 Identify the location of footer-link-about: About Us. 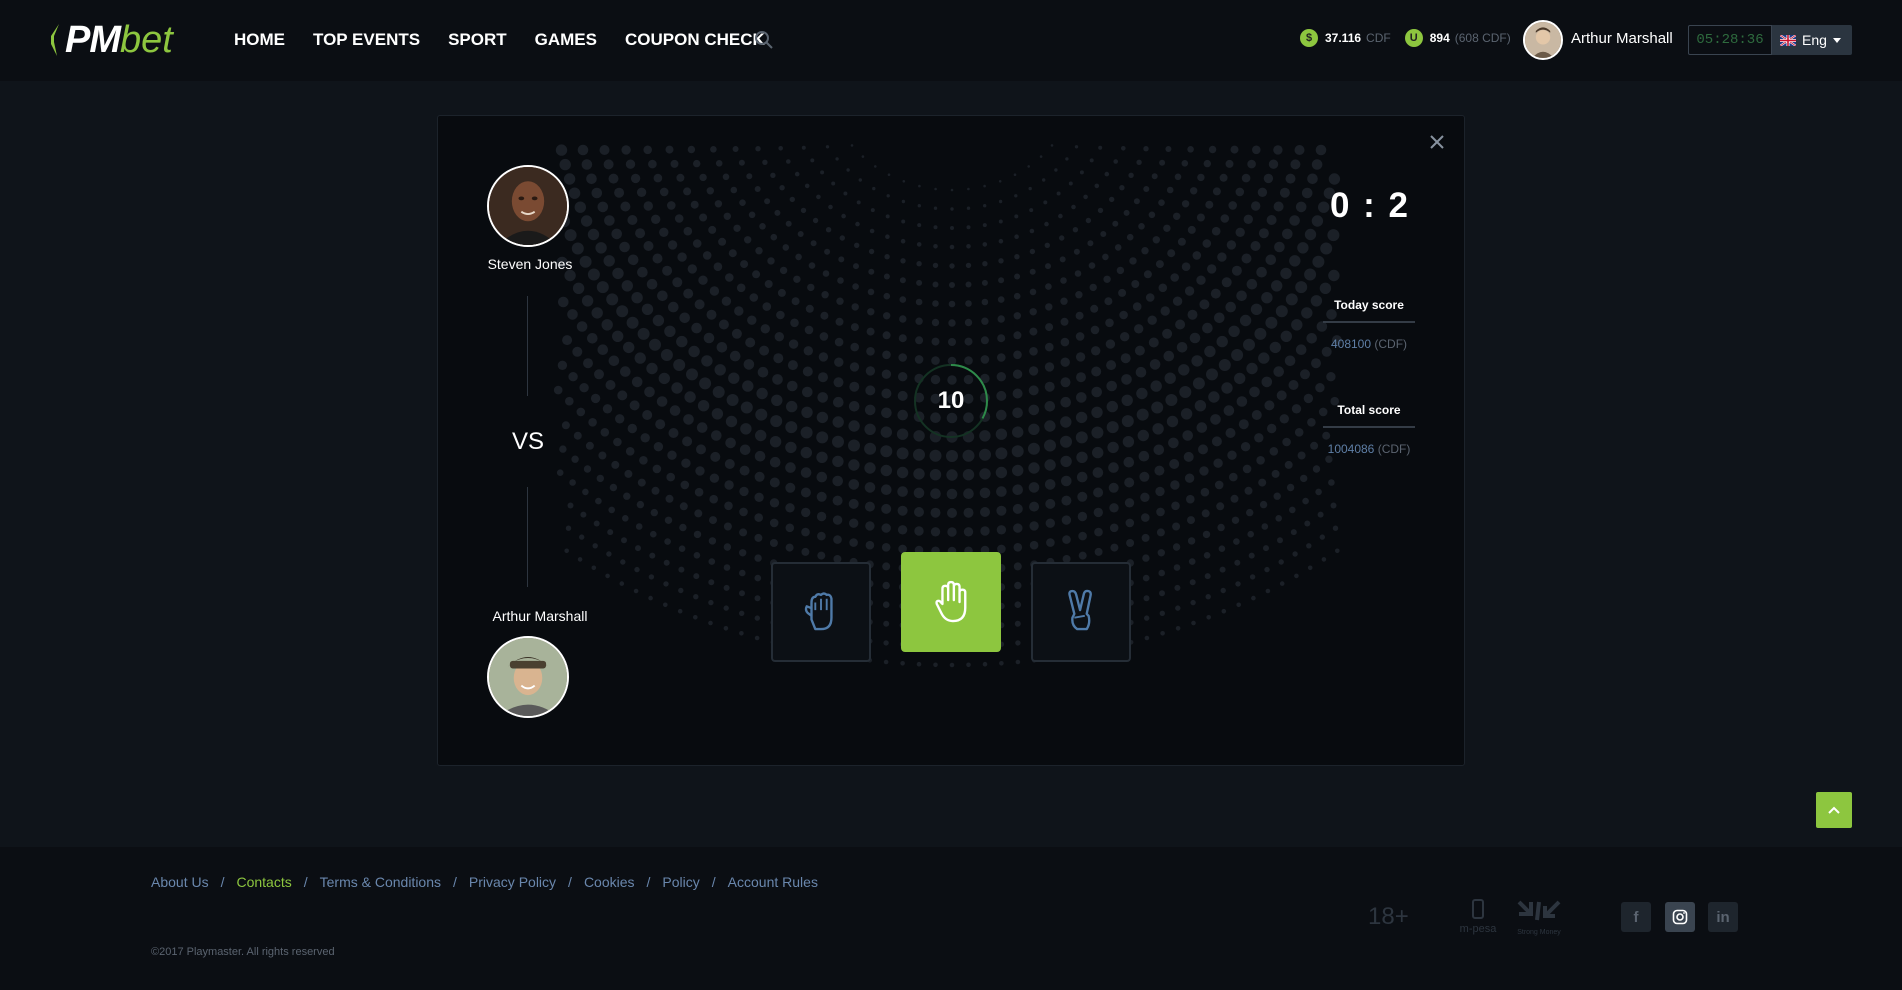
(180, 882).